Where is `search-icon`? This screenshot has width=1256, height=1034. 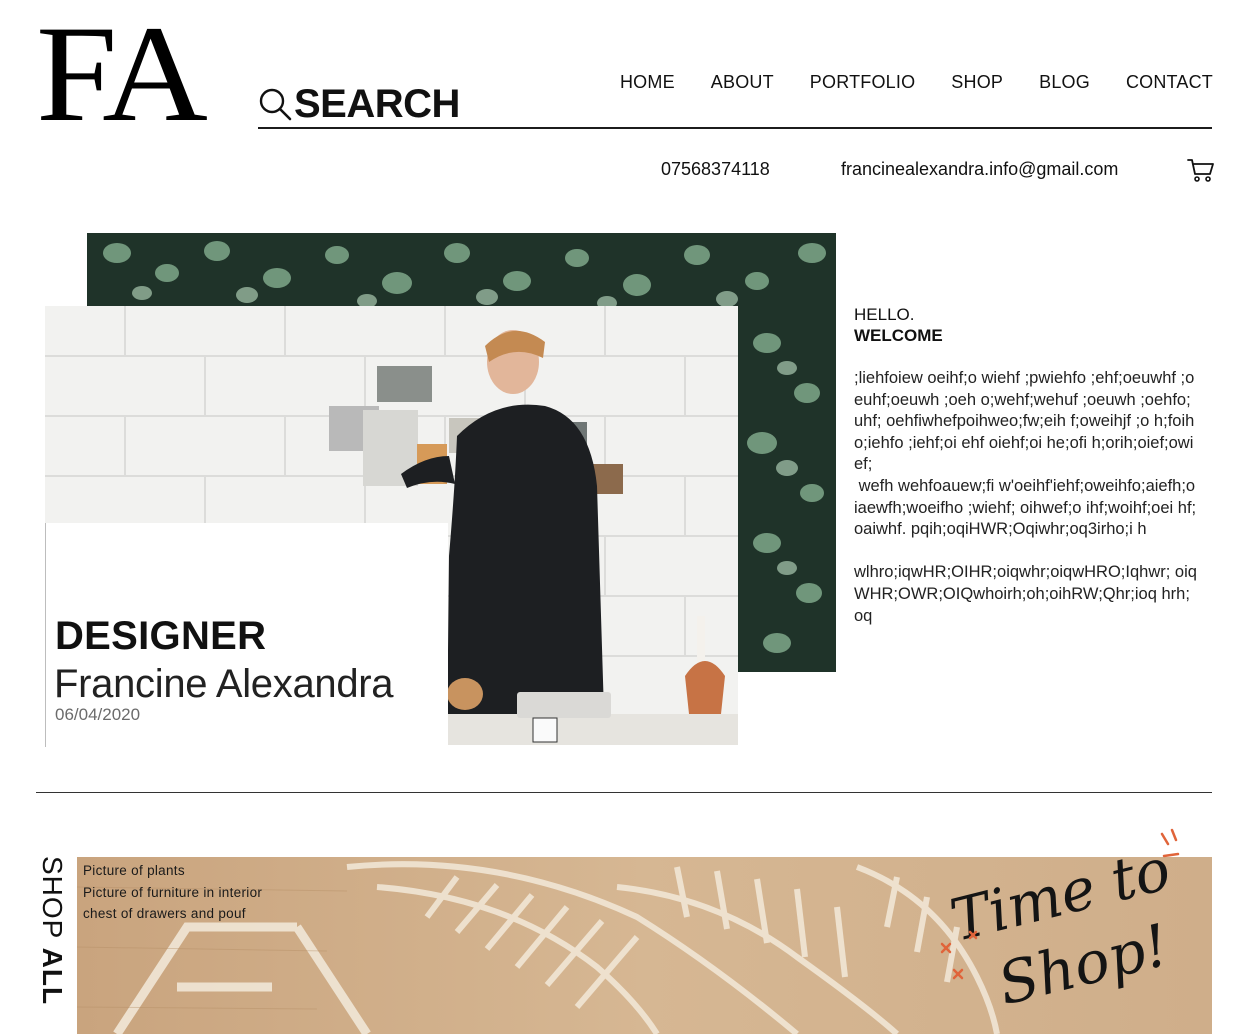 search-icon is located at coordinates (275, 104).